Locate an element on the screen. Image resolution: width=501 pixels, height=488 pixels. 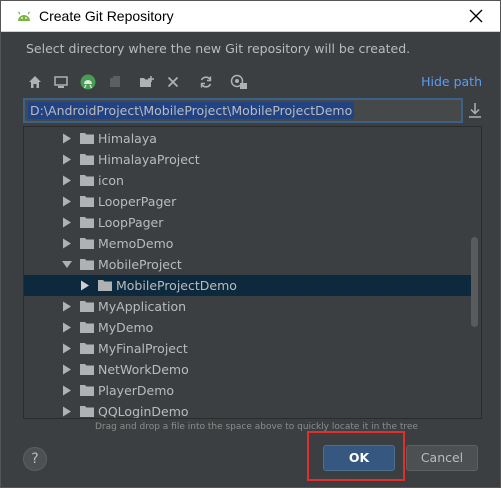
tree-row-label: MyFinalProject is located at coordinates (143, 348).